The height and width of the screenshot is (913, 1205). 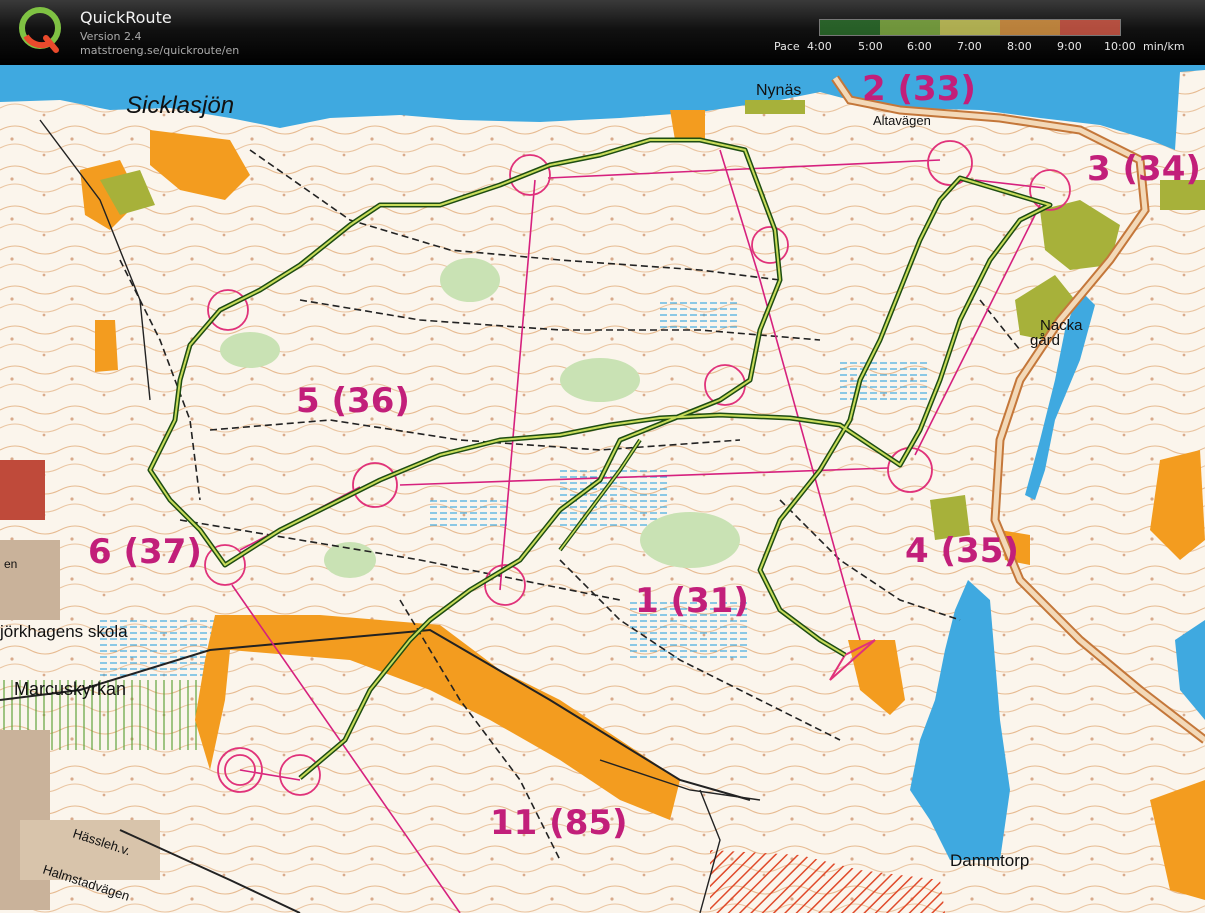 I want to click on app-url: matstroeng.se/quickroute/en, so click(x=160, y=50).